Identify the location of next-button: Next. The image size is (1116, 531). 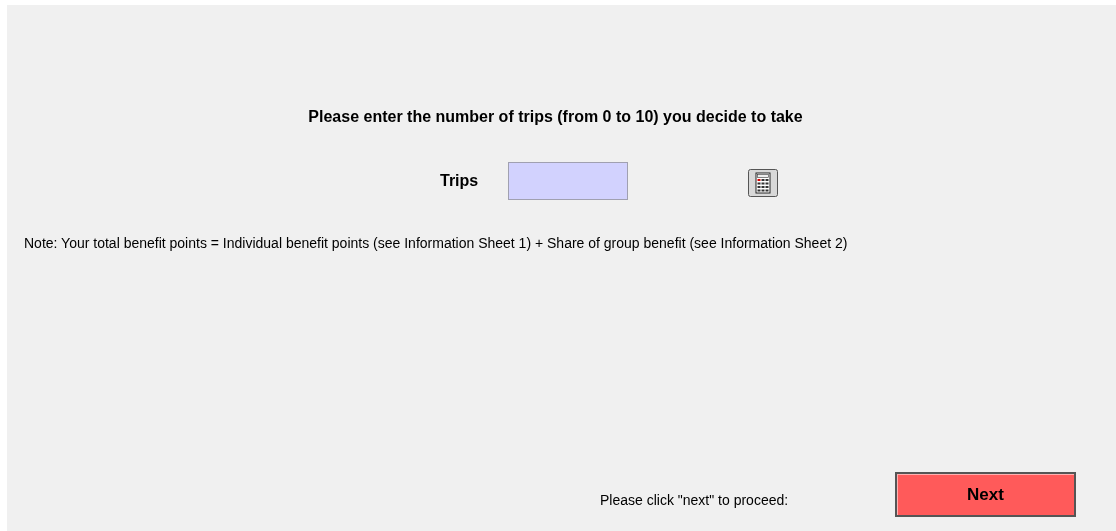
(985, 494).